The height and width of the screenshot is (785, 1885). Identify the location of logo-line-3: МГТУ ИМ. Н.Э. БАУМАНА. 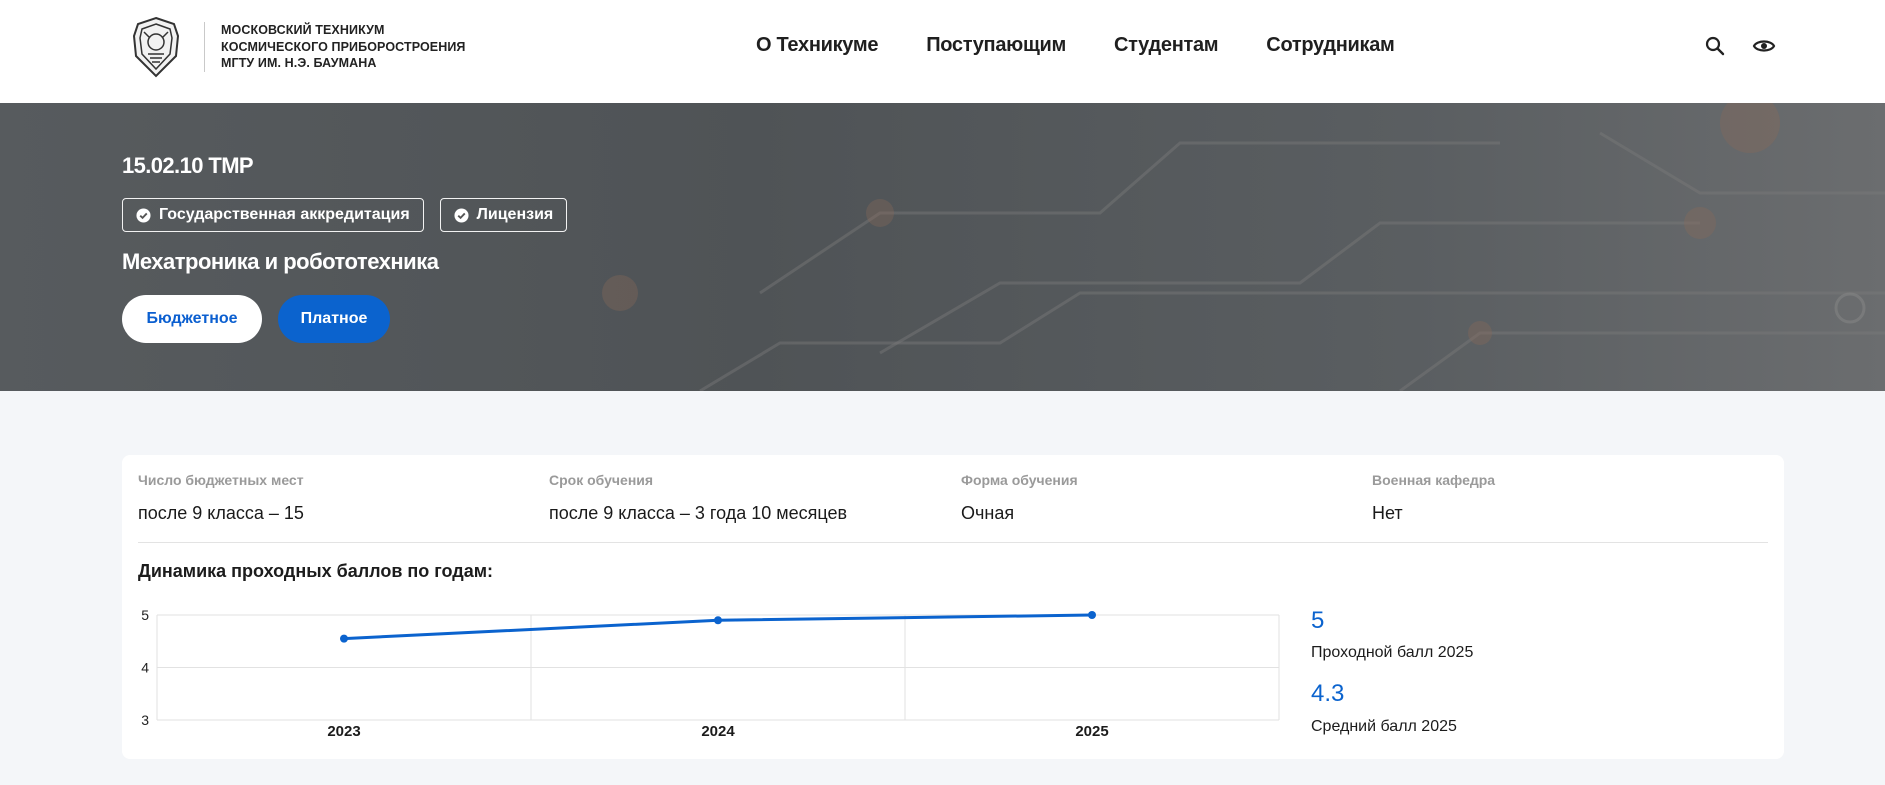
(299, 63).